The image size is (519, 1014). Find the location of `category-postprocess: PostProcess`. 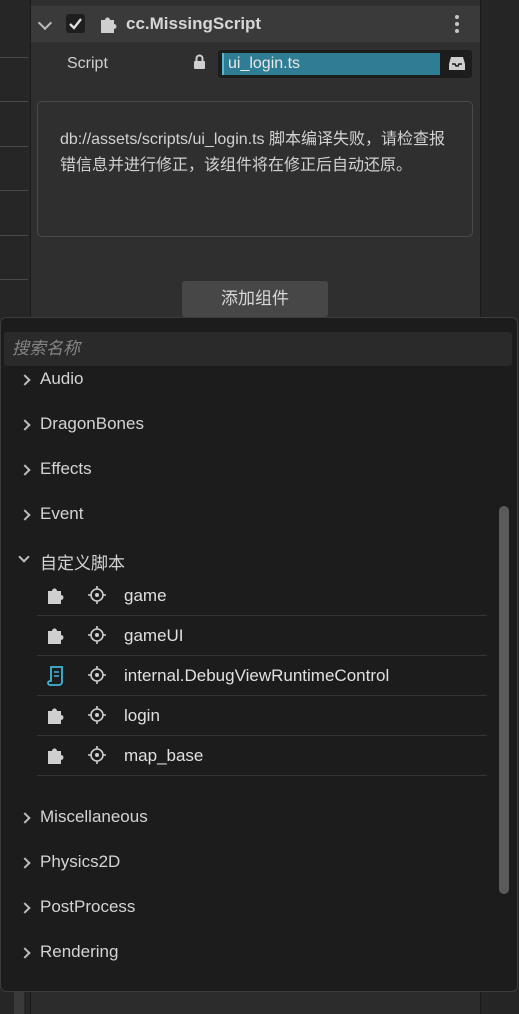

category-postprocess: PostProcess is located at coordinates (241, 908).